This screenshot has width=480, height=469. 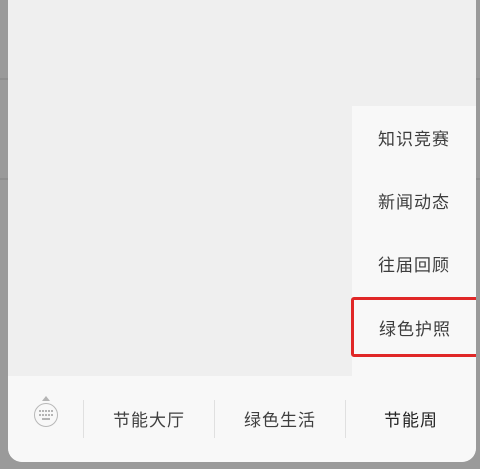 I want to click on menu-item-news: 新闻动态, so click(x=414, y=200).